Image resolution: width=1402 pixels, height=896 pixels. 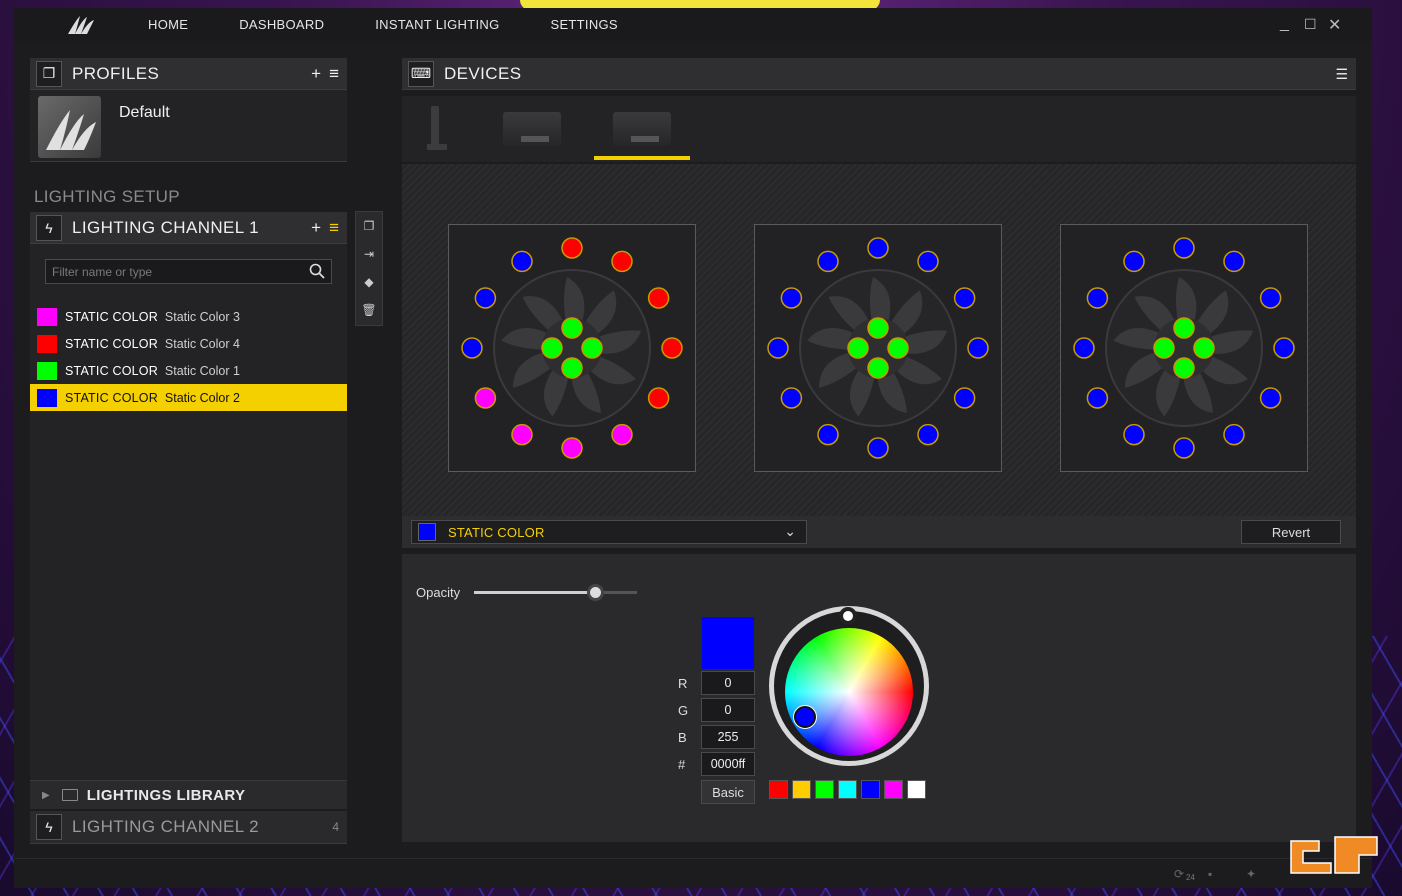 What do you see at coordinates (555, 592) in the screenshot?
I see `opacity-slider` at bounding box center [555, 592].